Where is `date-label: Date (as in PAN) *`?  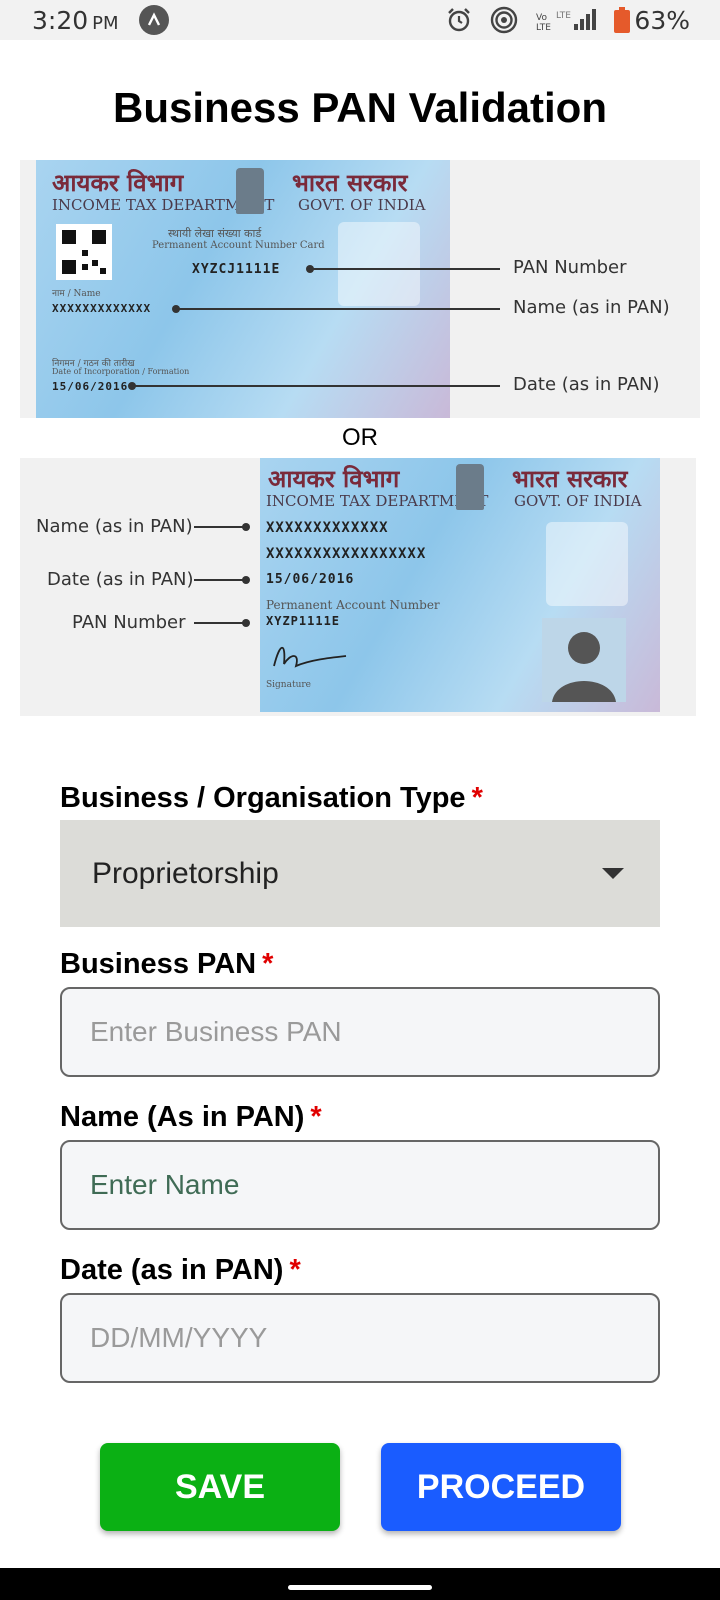
date-label: Date (as in PAN) * is located at coordinates (180, 1270).